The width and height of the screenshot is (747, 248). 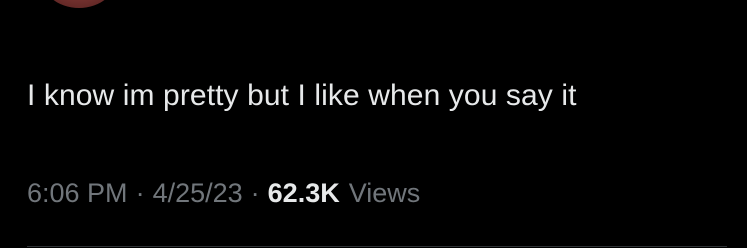 What do you see at coordinates (77, 193) in the screenshot?
I see `tweet-time: 6:06 PM` at bounding box center [77, 193].